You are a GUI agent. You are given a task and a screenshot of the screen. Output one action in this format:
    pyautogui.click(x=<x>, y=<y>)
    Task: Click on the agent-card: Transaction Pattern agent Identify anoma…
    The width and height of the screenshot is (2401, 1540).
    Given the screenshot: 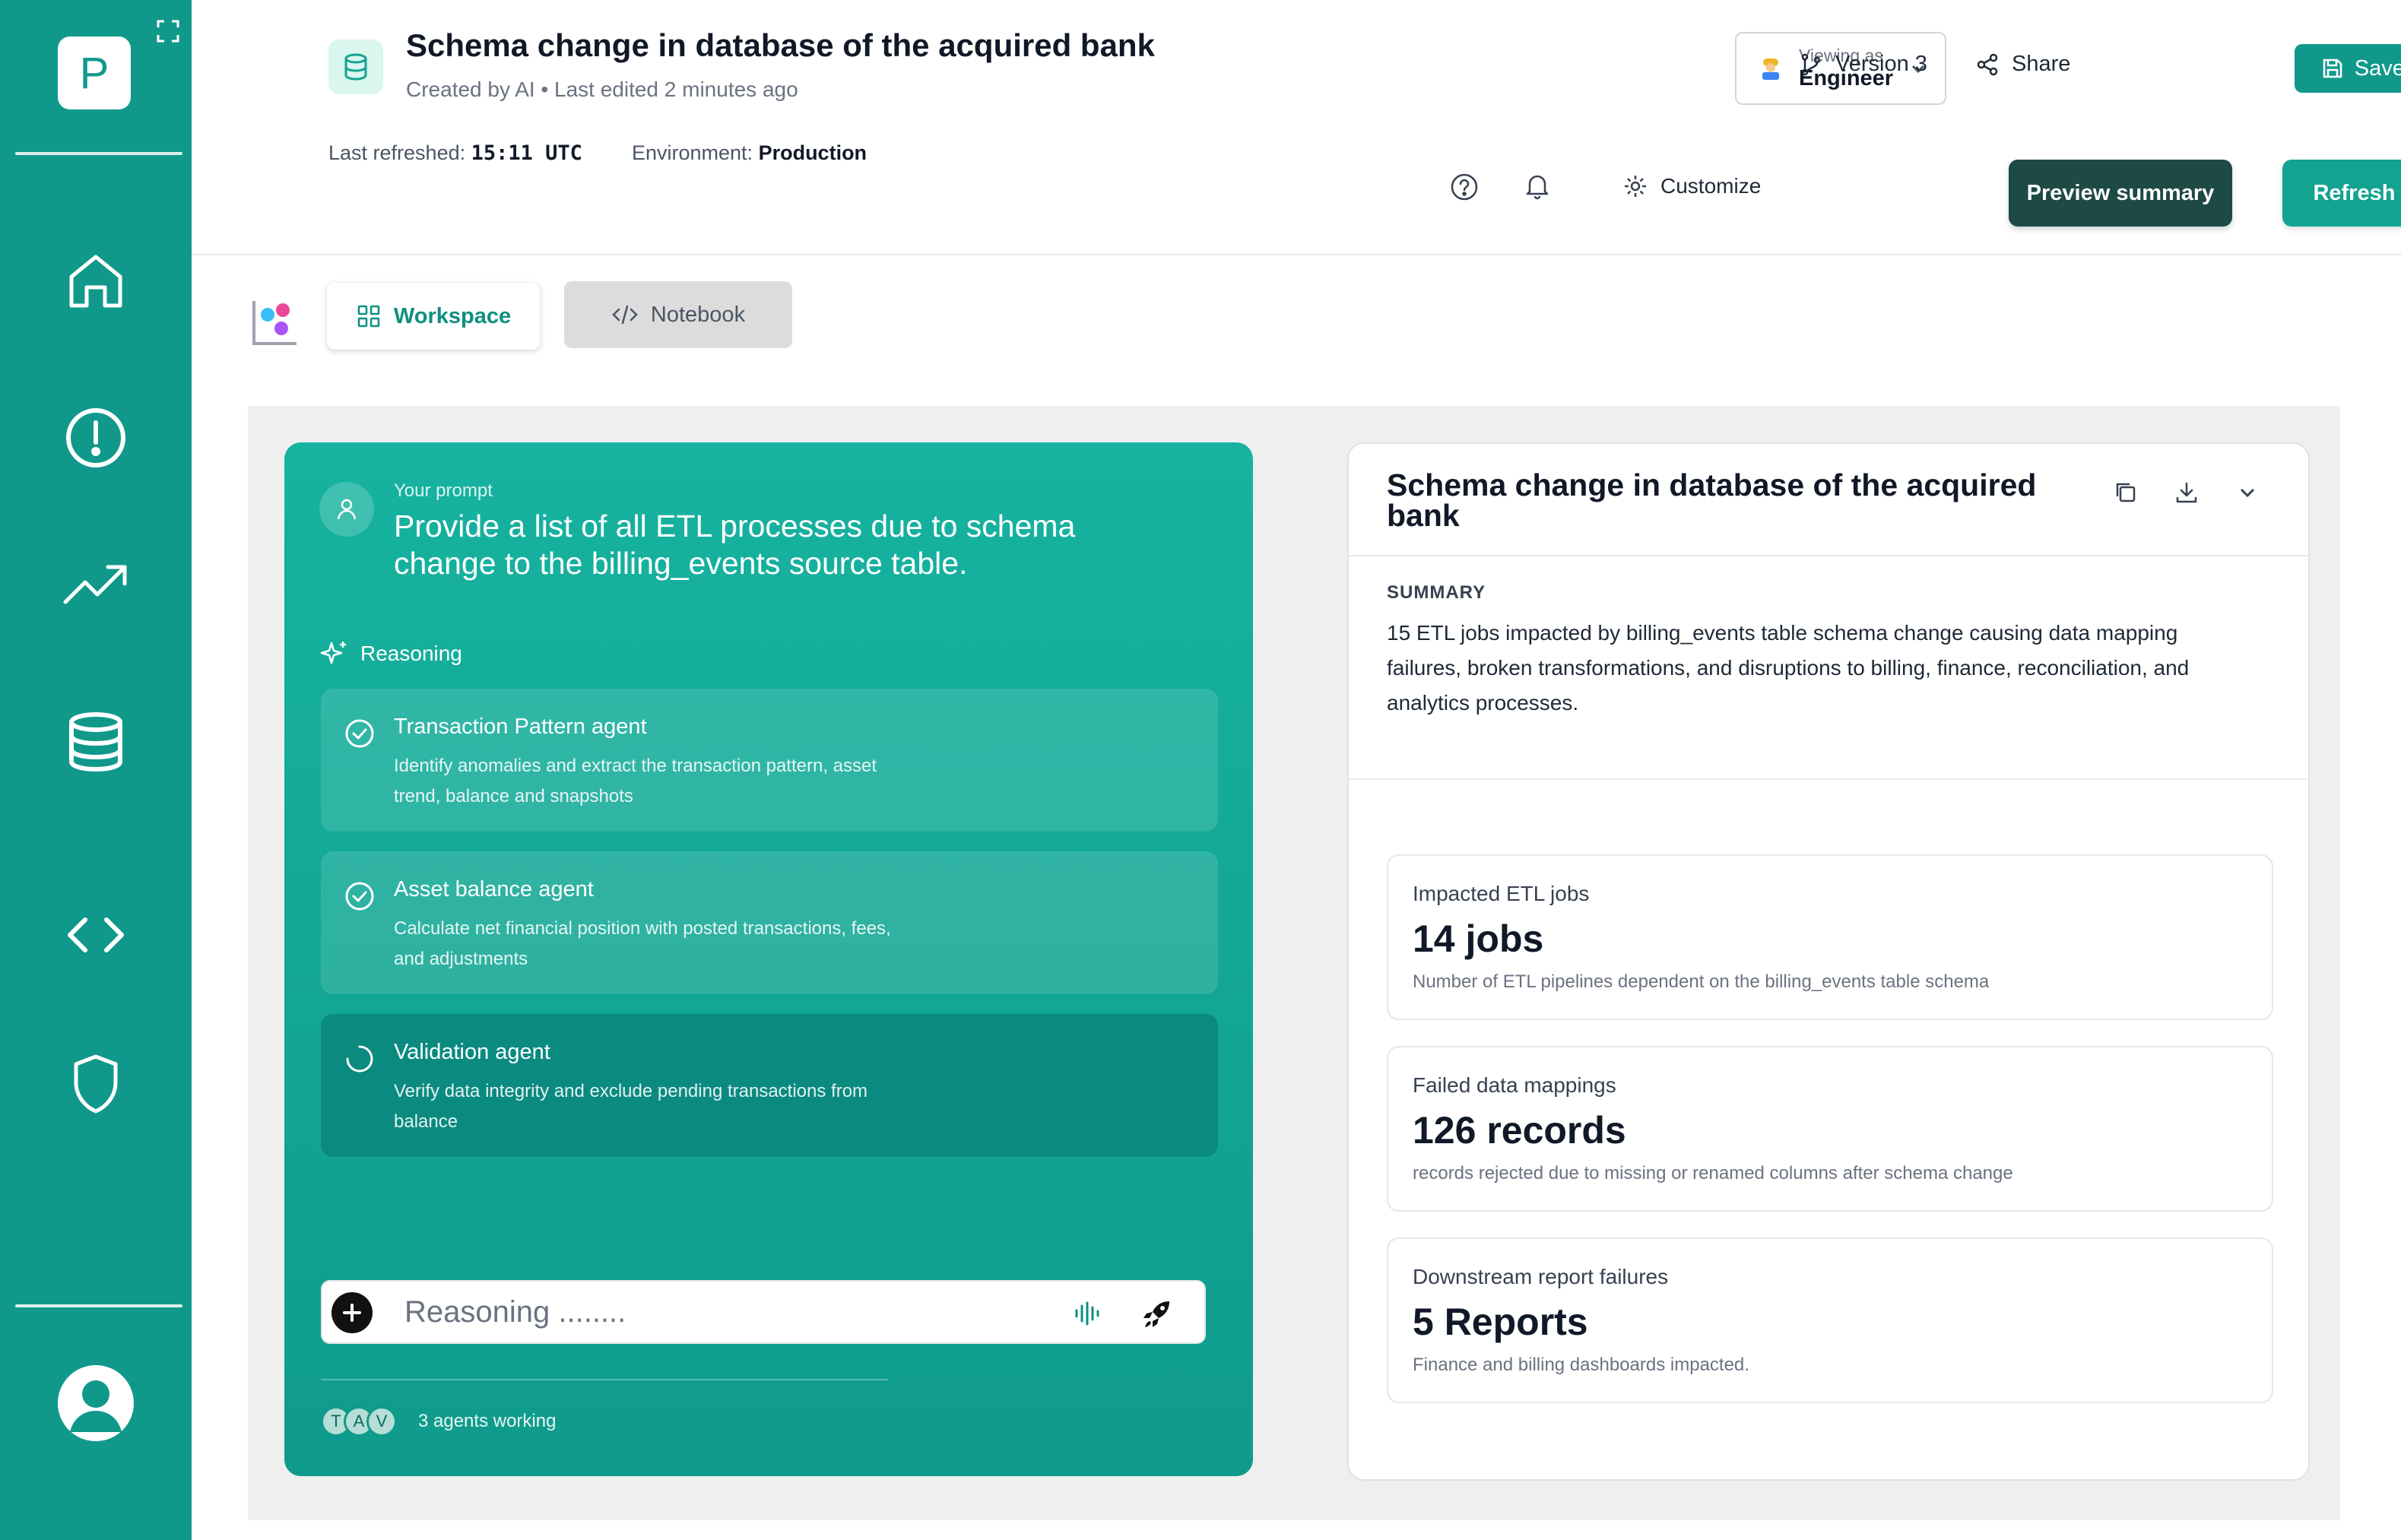 What is the action you would take?
    pyautogui.click(x=769, y=760)
    